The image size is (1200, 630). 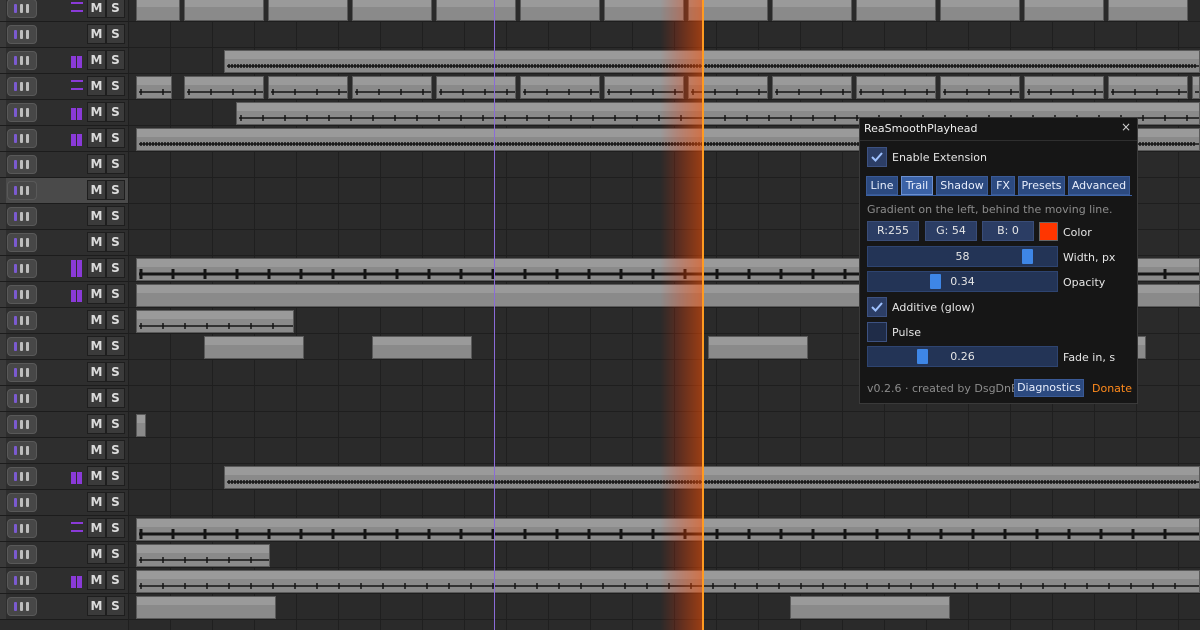 I want to click on diagnostics-button: Diagnostics, so click(x=1049, y=388).